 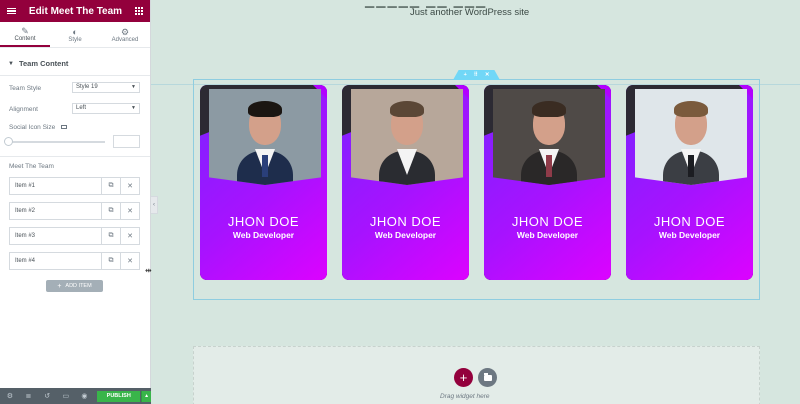 What do you see at coordinates (43, 63) in the screenshot?
I see `section-title: Team Content` at bounding box center [43, 63].